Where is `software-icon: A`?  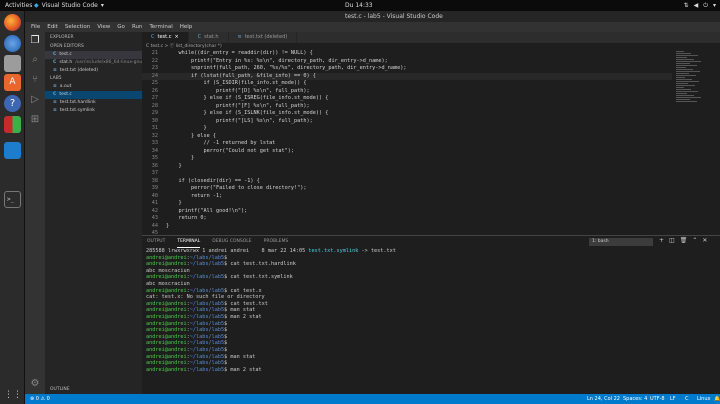
software-icon: A is located at coordinates (12, 82).